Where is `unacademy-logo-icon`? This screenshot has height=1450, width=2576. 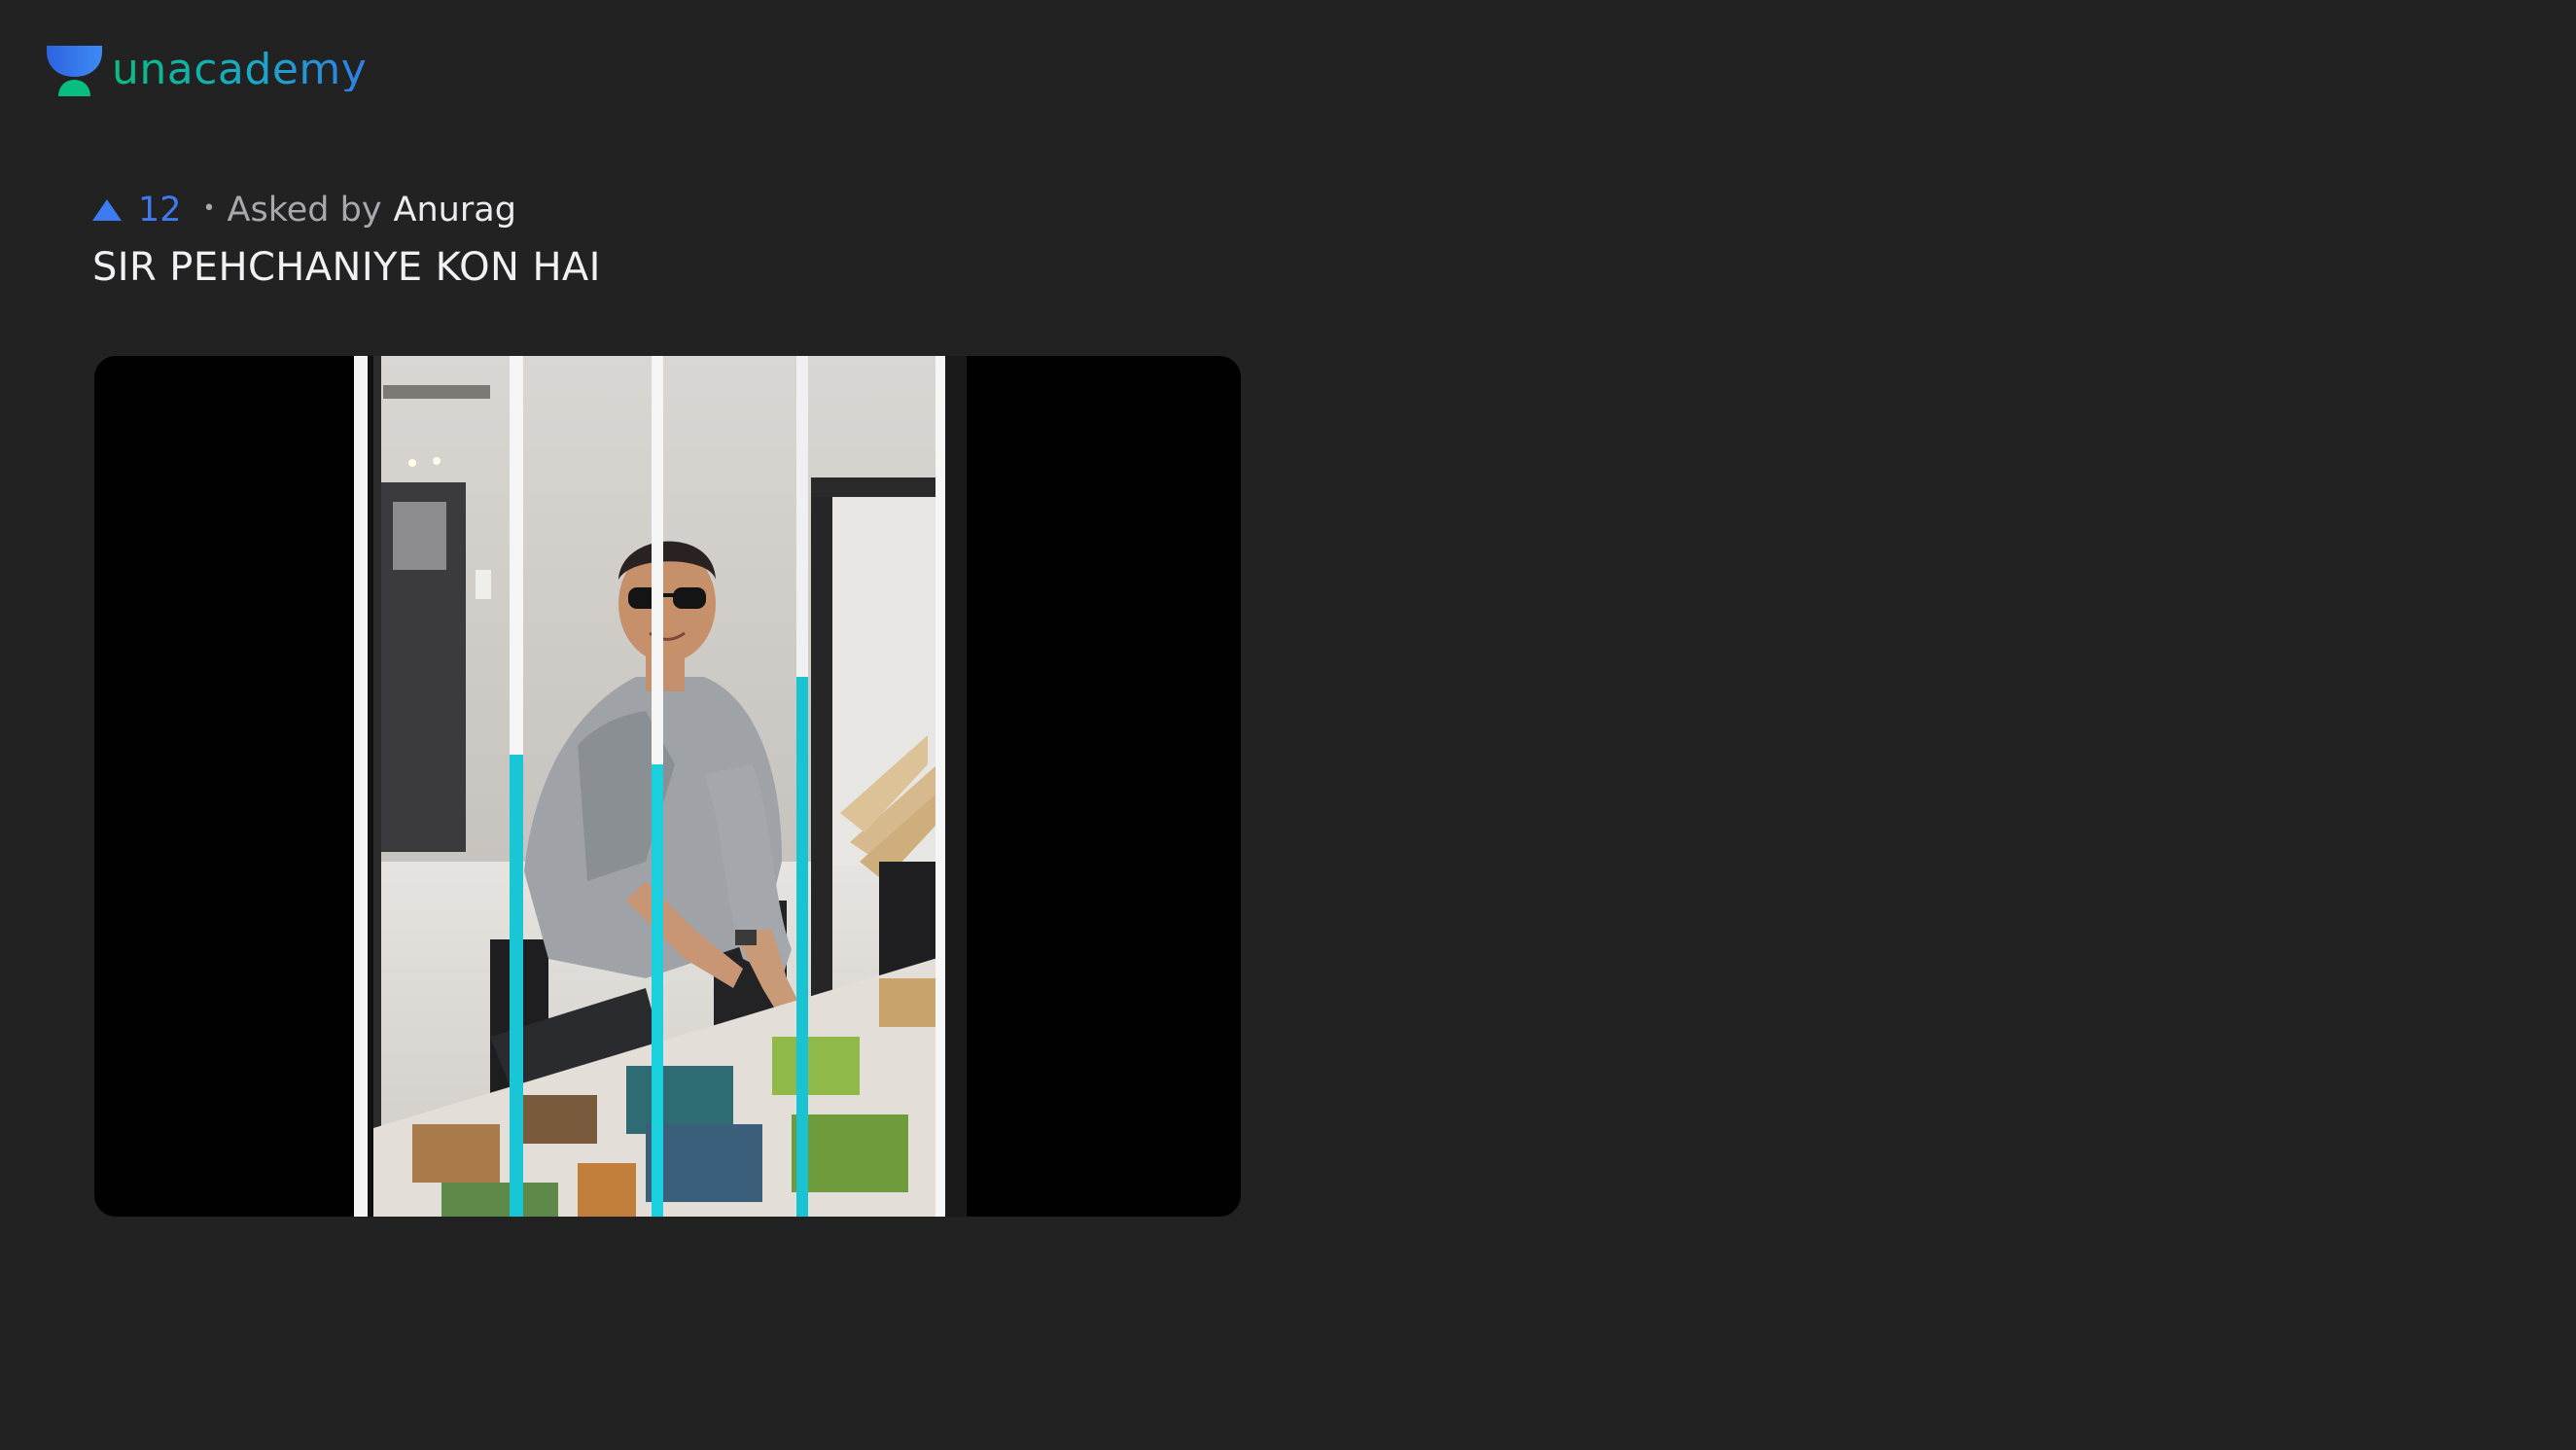 unacademy-logo-icon is located at coordinates (75, 71).